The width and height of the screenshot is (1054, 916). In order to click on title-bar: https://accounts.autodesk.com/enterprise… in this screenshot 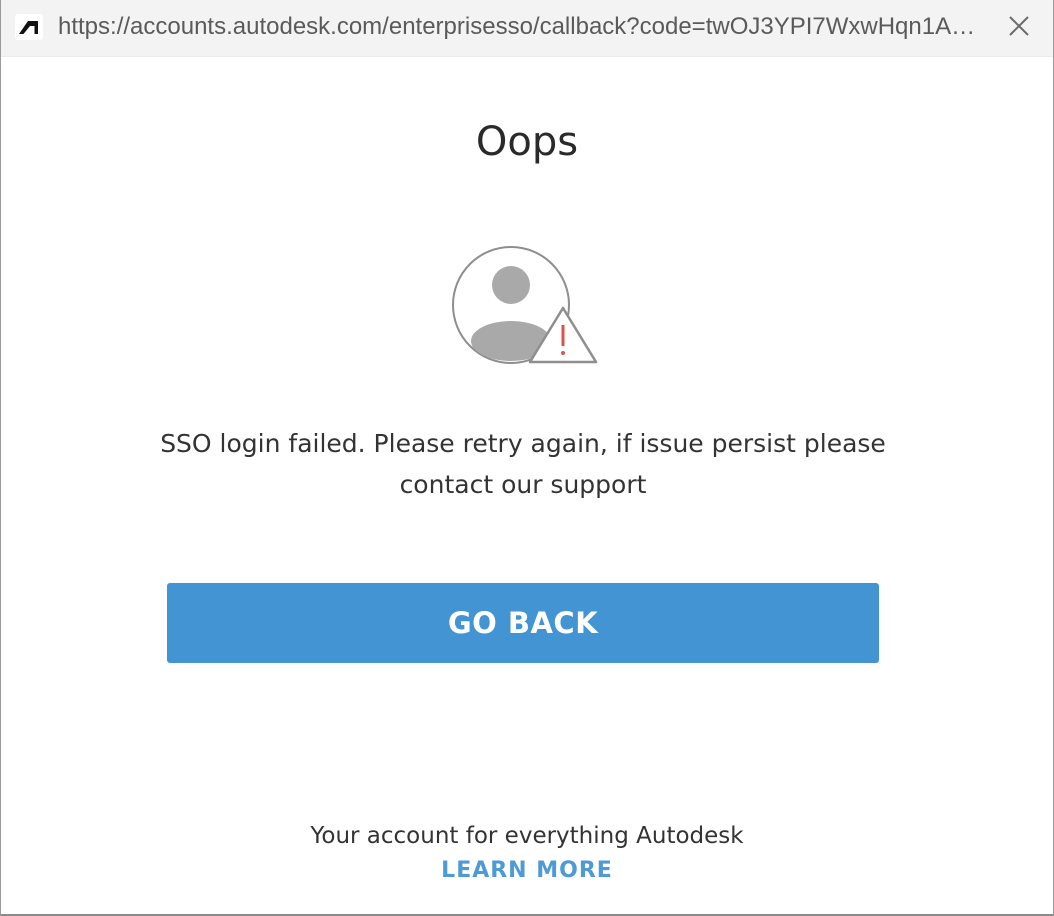, I will do `click(527, 28)`.